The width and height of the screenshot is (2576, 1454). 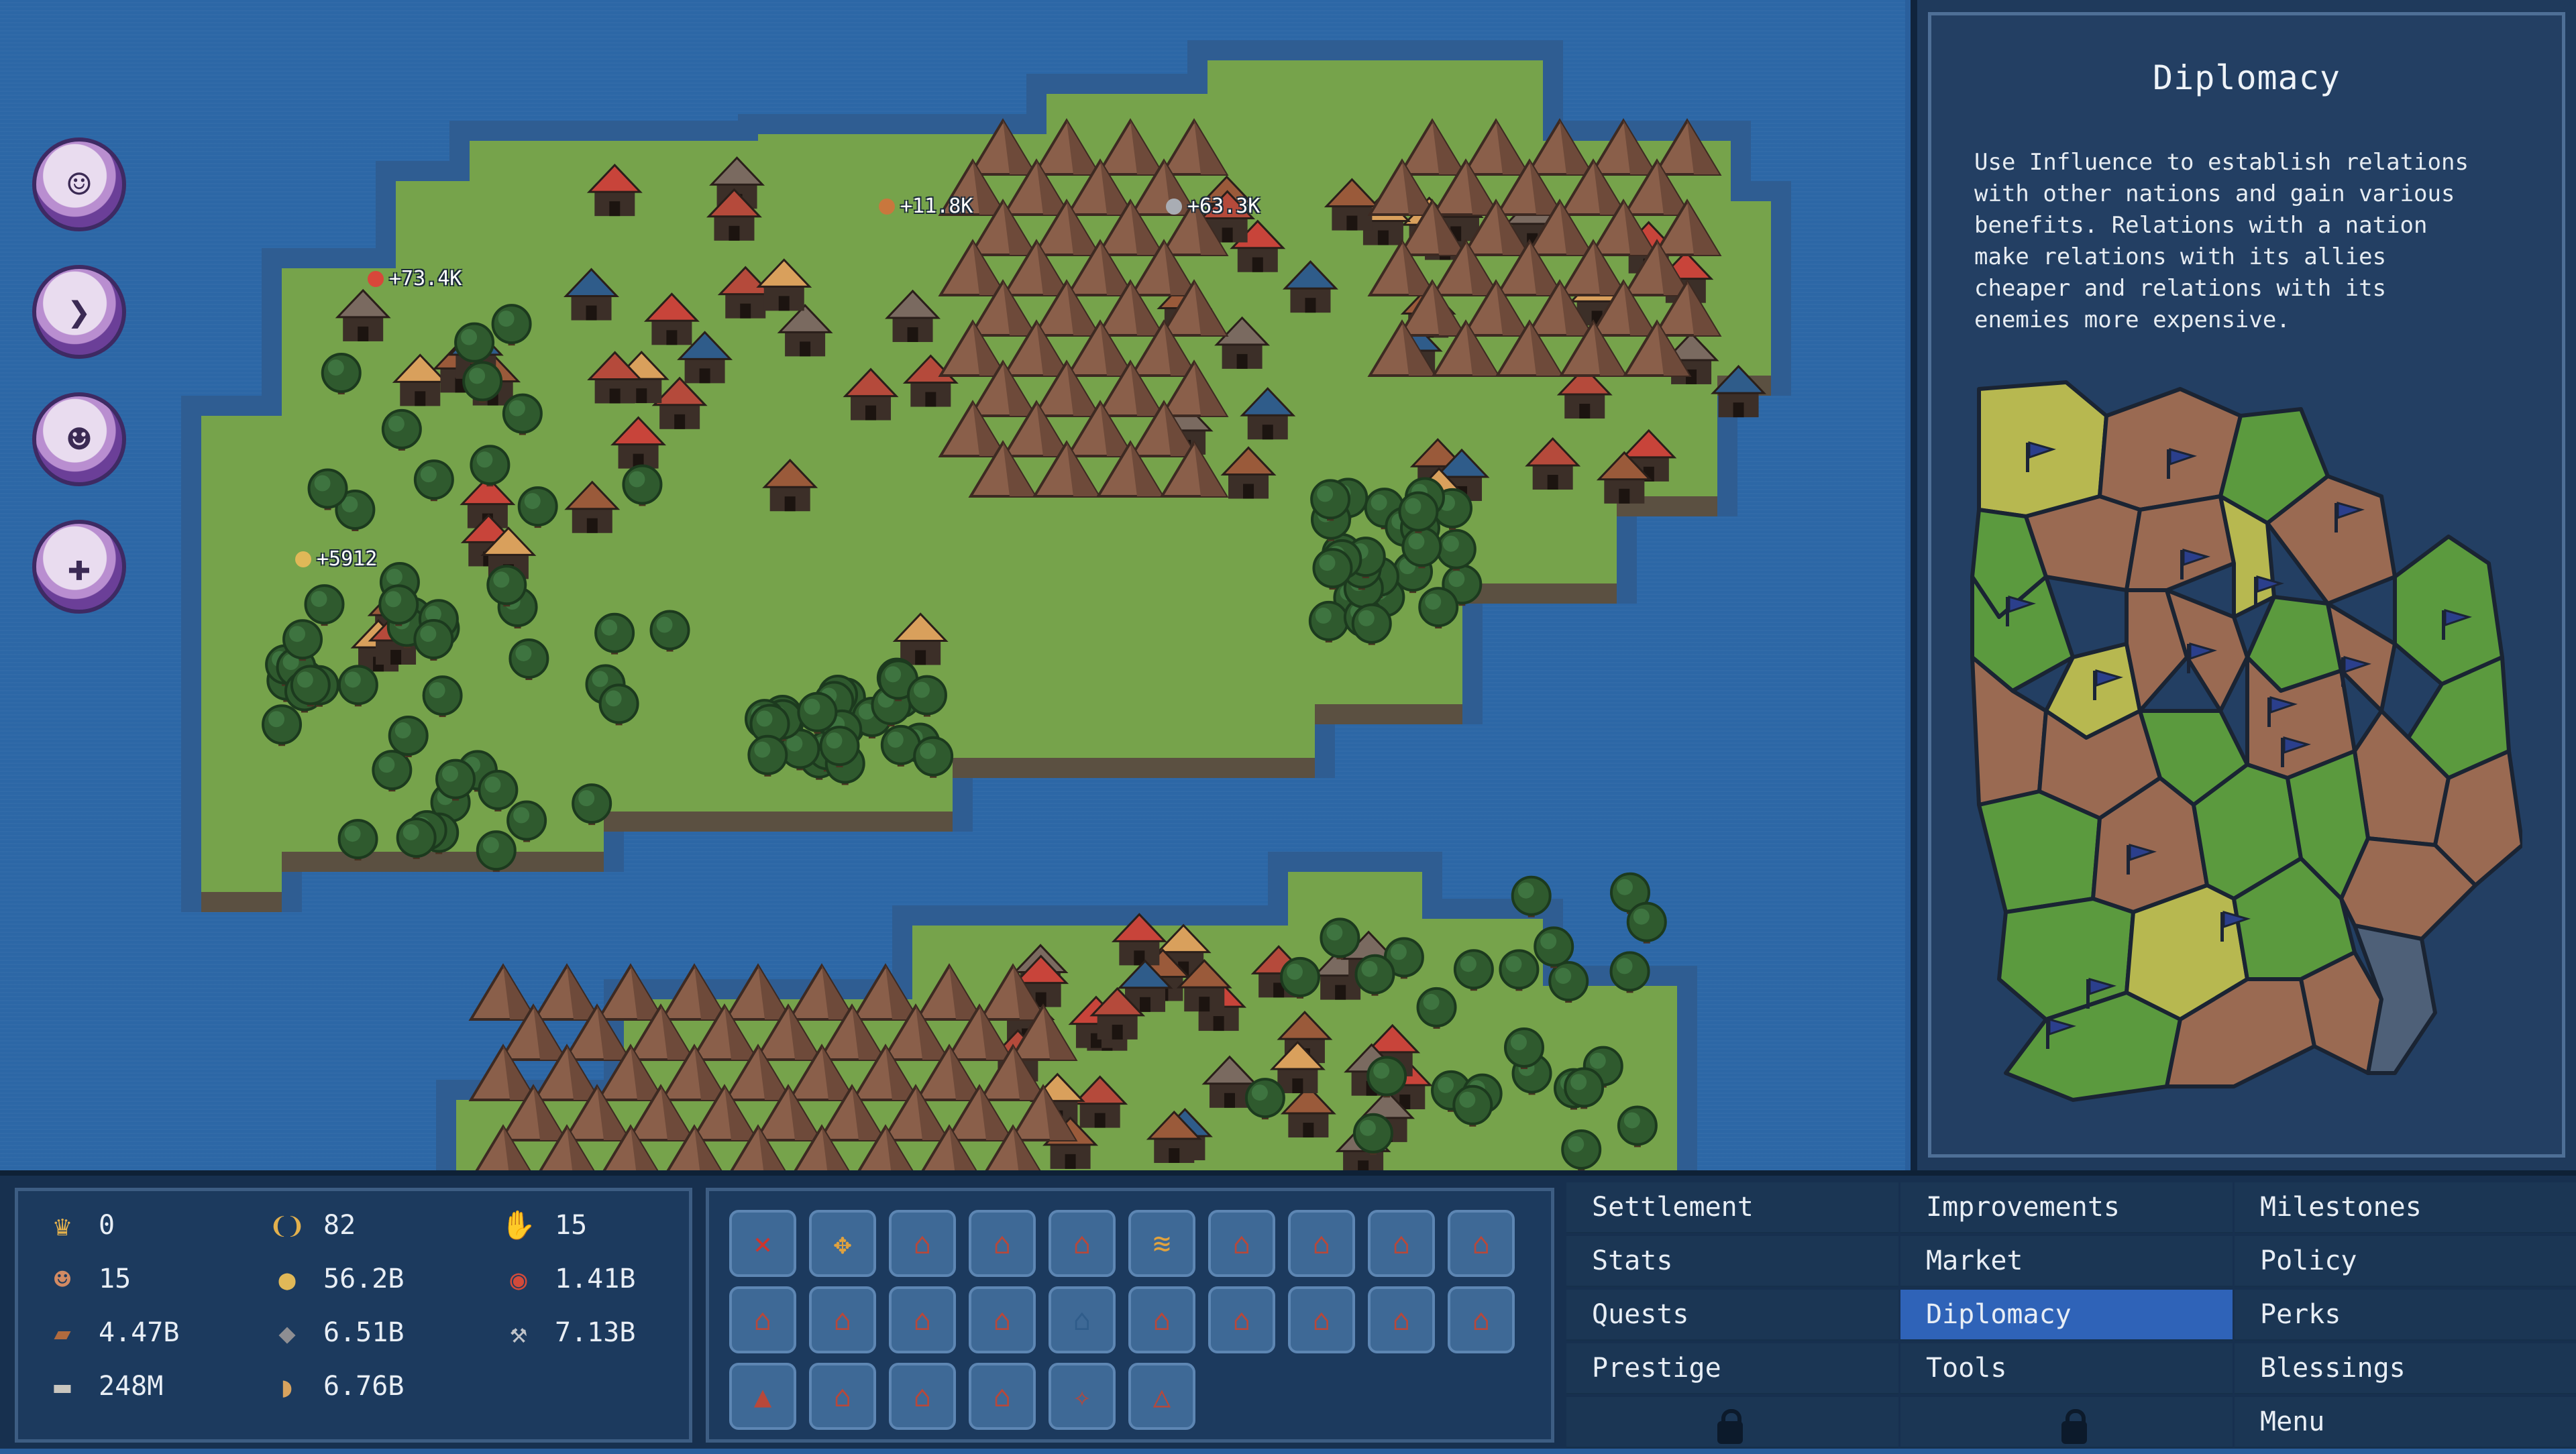 What do you see at coordinates (337, 1279) in the screenshot?
I see `resource-coin: ● 56.2B` at bounding box center [337, 1279].